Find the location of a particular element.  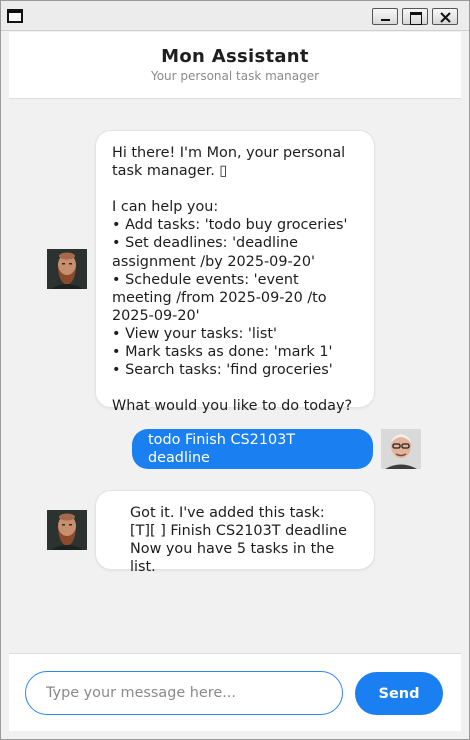

close-icon is located at coordinates (445, 16).